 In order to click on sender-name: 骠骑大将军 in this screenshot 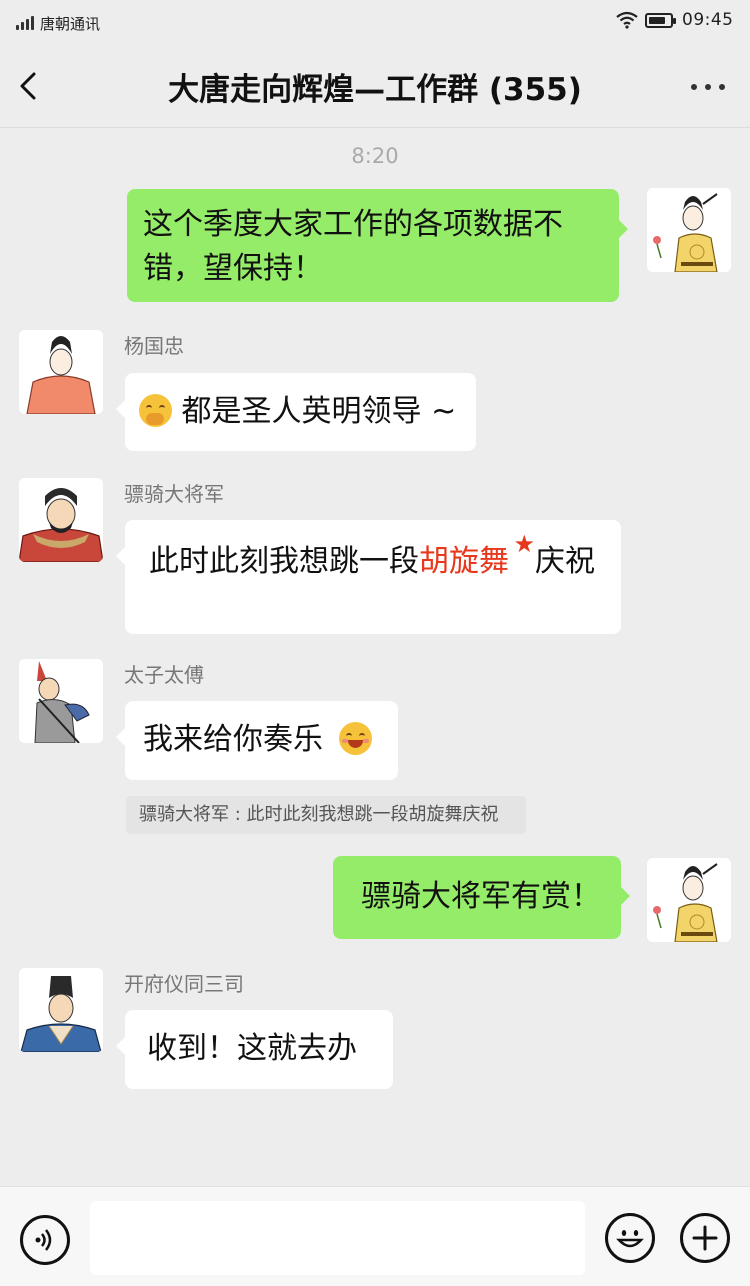, I will do `click(174, 494)`.